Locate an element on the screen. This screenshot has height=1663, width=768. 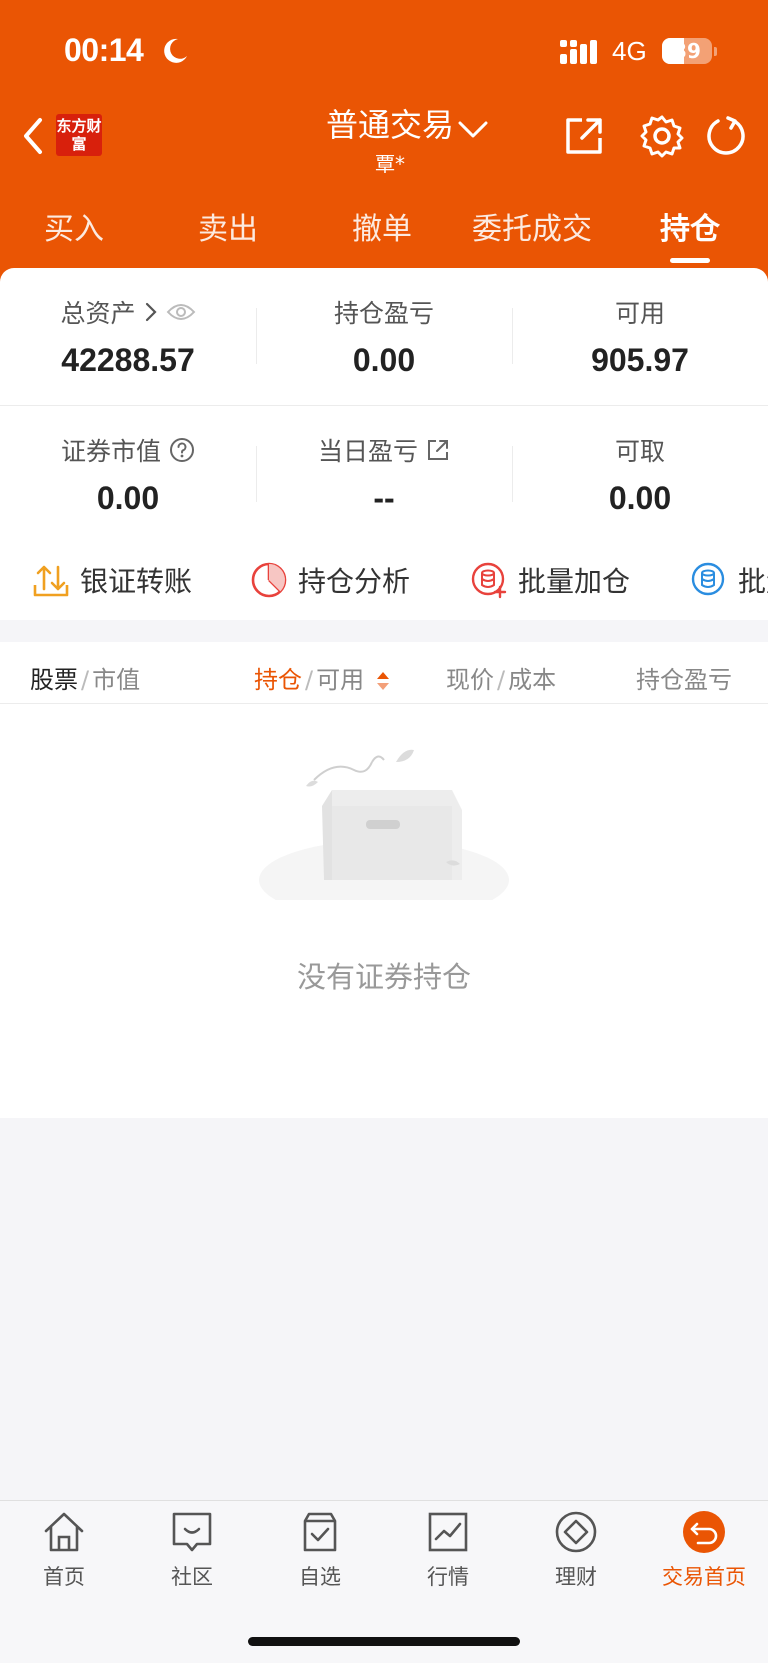
nav-watchlist: 自选 is located at coordinates (320, 1550).